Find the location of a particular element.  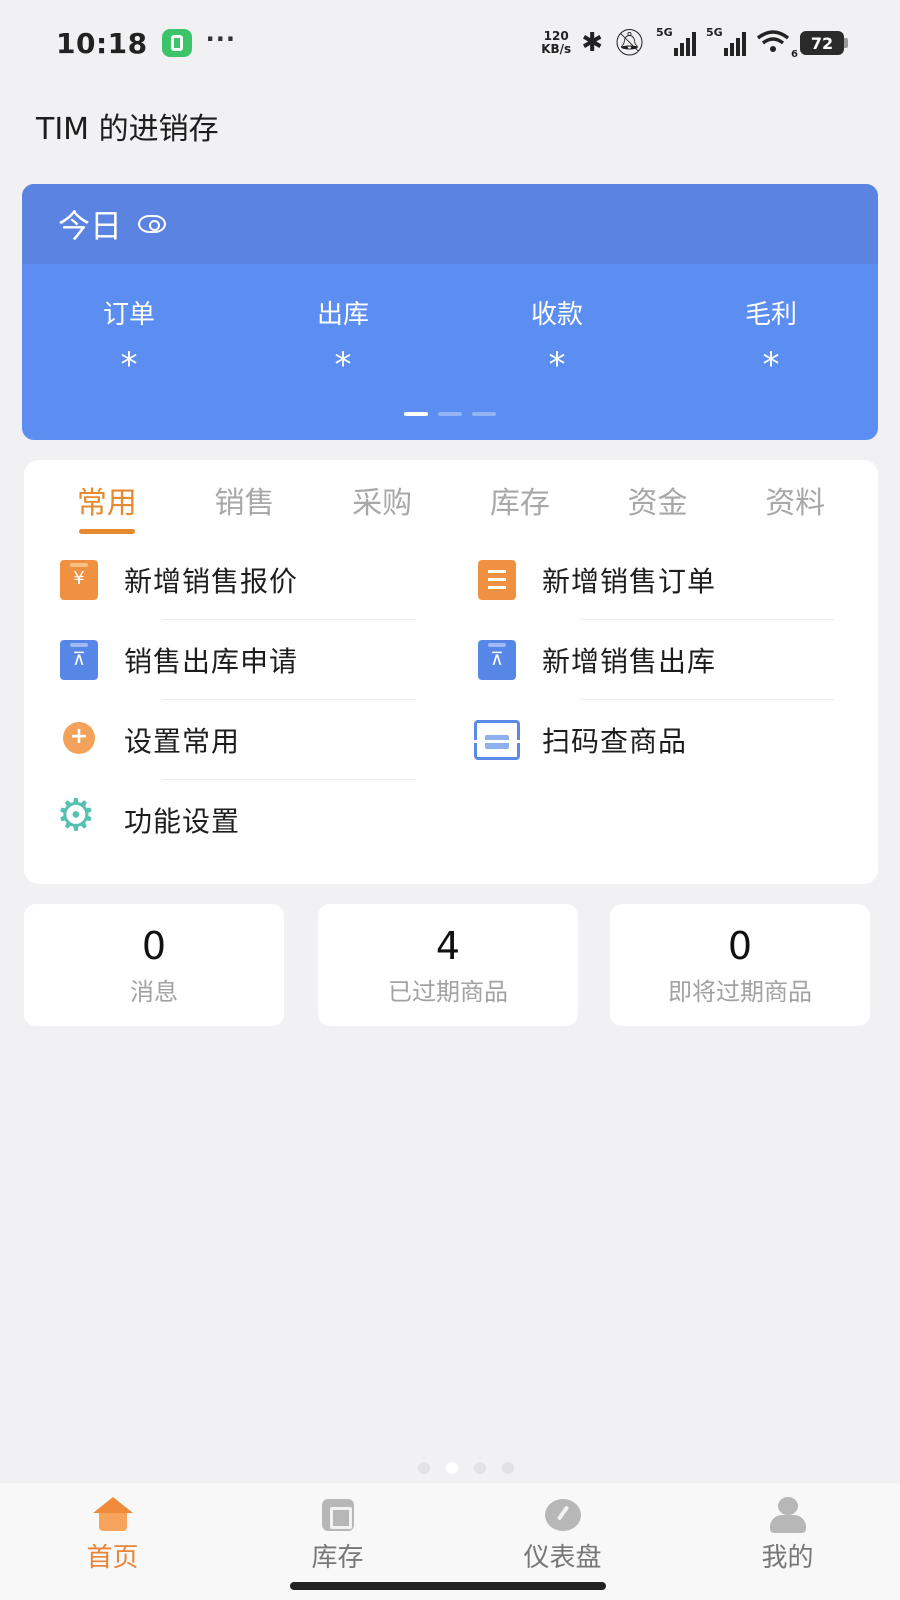

network-speed-unit: KB/s is located at coordinates (556, 49).